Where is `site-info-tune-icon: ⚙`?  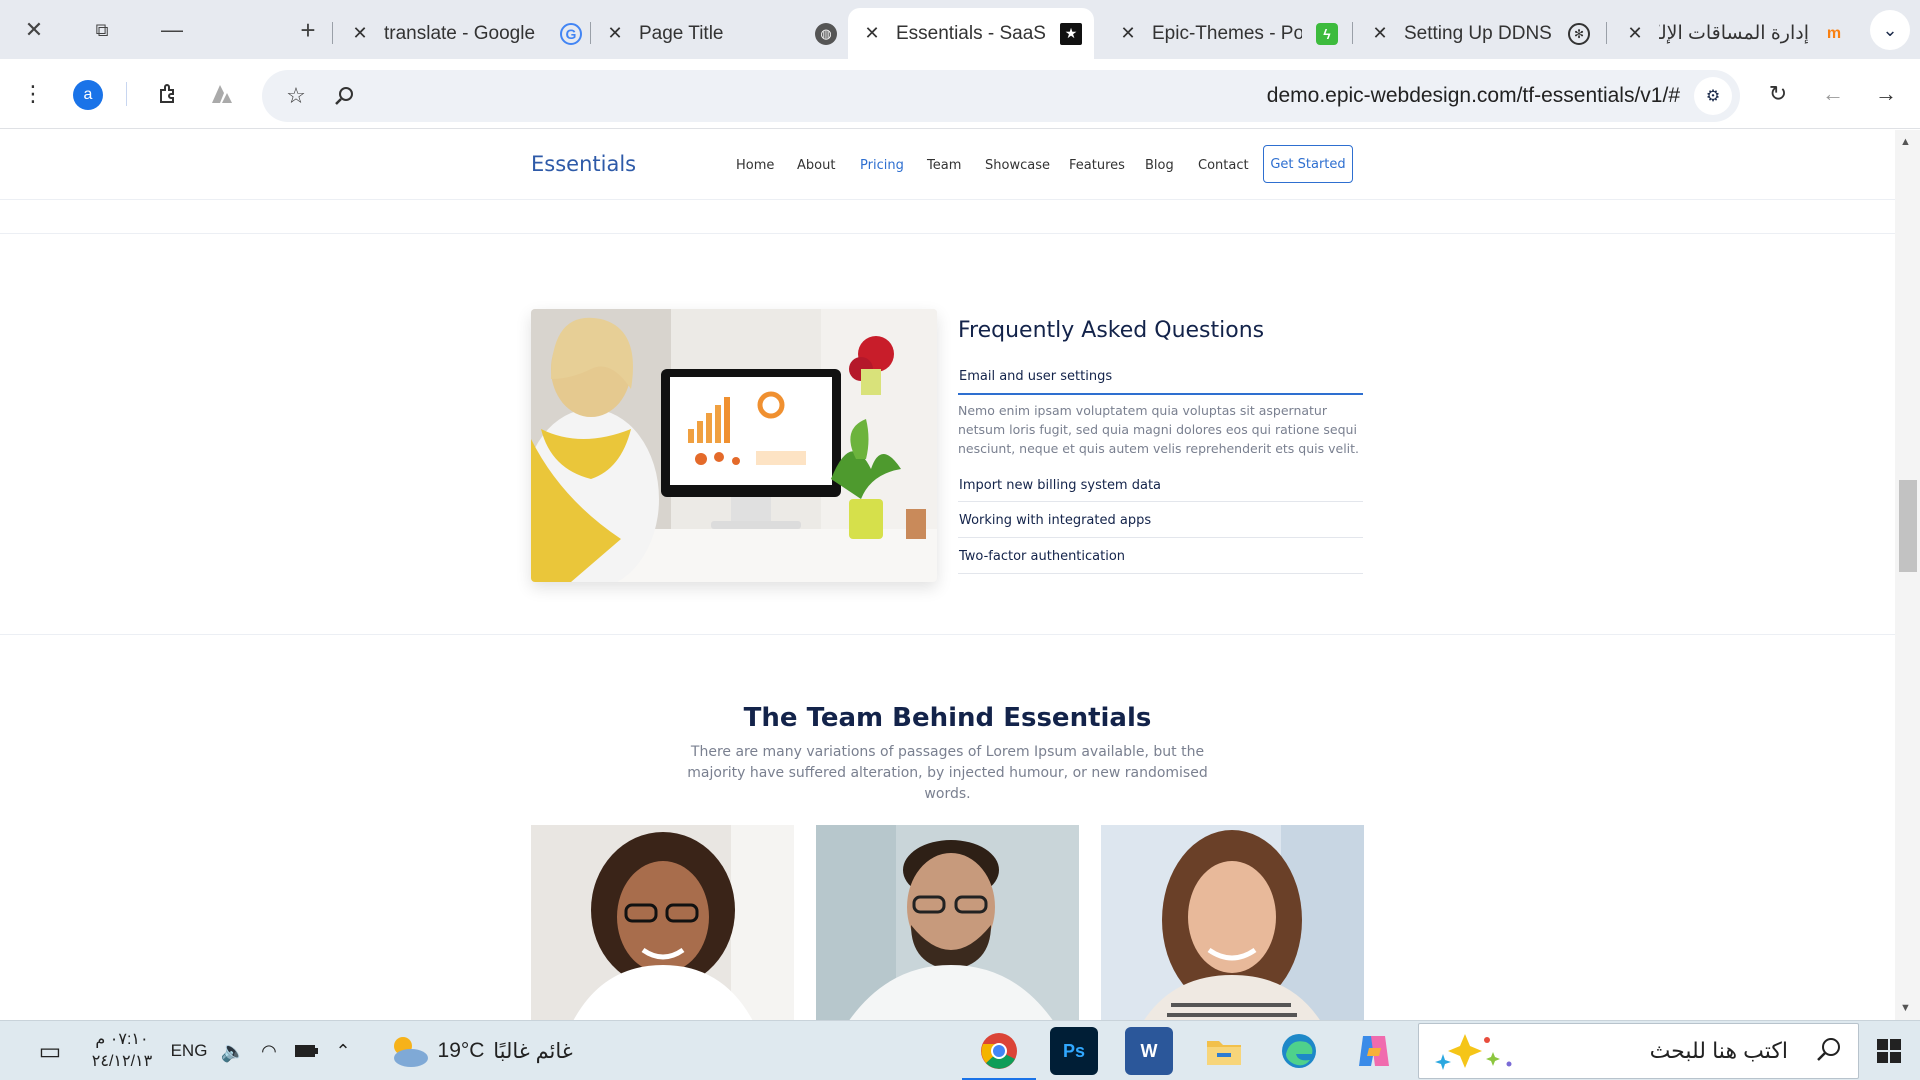 site-info-tune-icon: ⚙ is located at coordinates (1713, 96).